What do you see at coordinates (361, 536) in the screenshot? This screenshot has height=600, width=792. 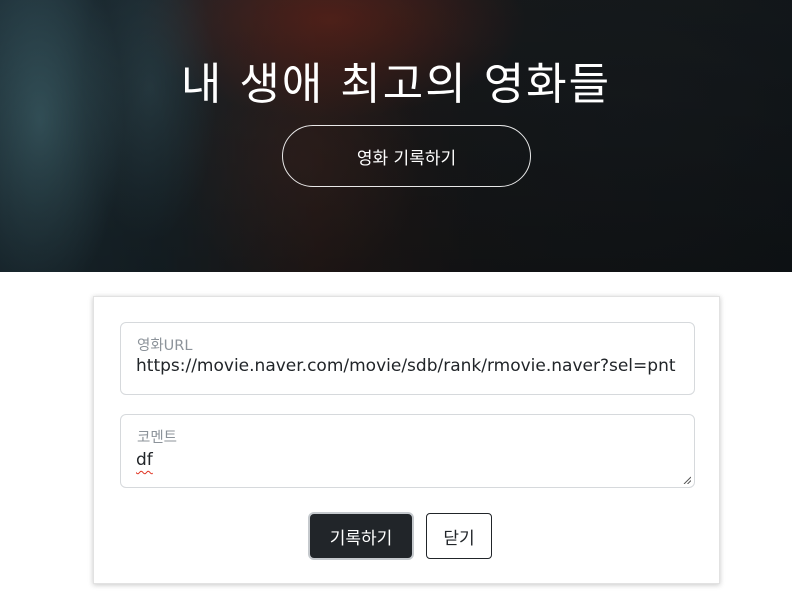 I see `save-button: 기록하기` at bounding box center [361, 536].